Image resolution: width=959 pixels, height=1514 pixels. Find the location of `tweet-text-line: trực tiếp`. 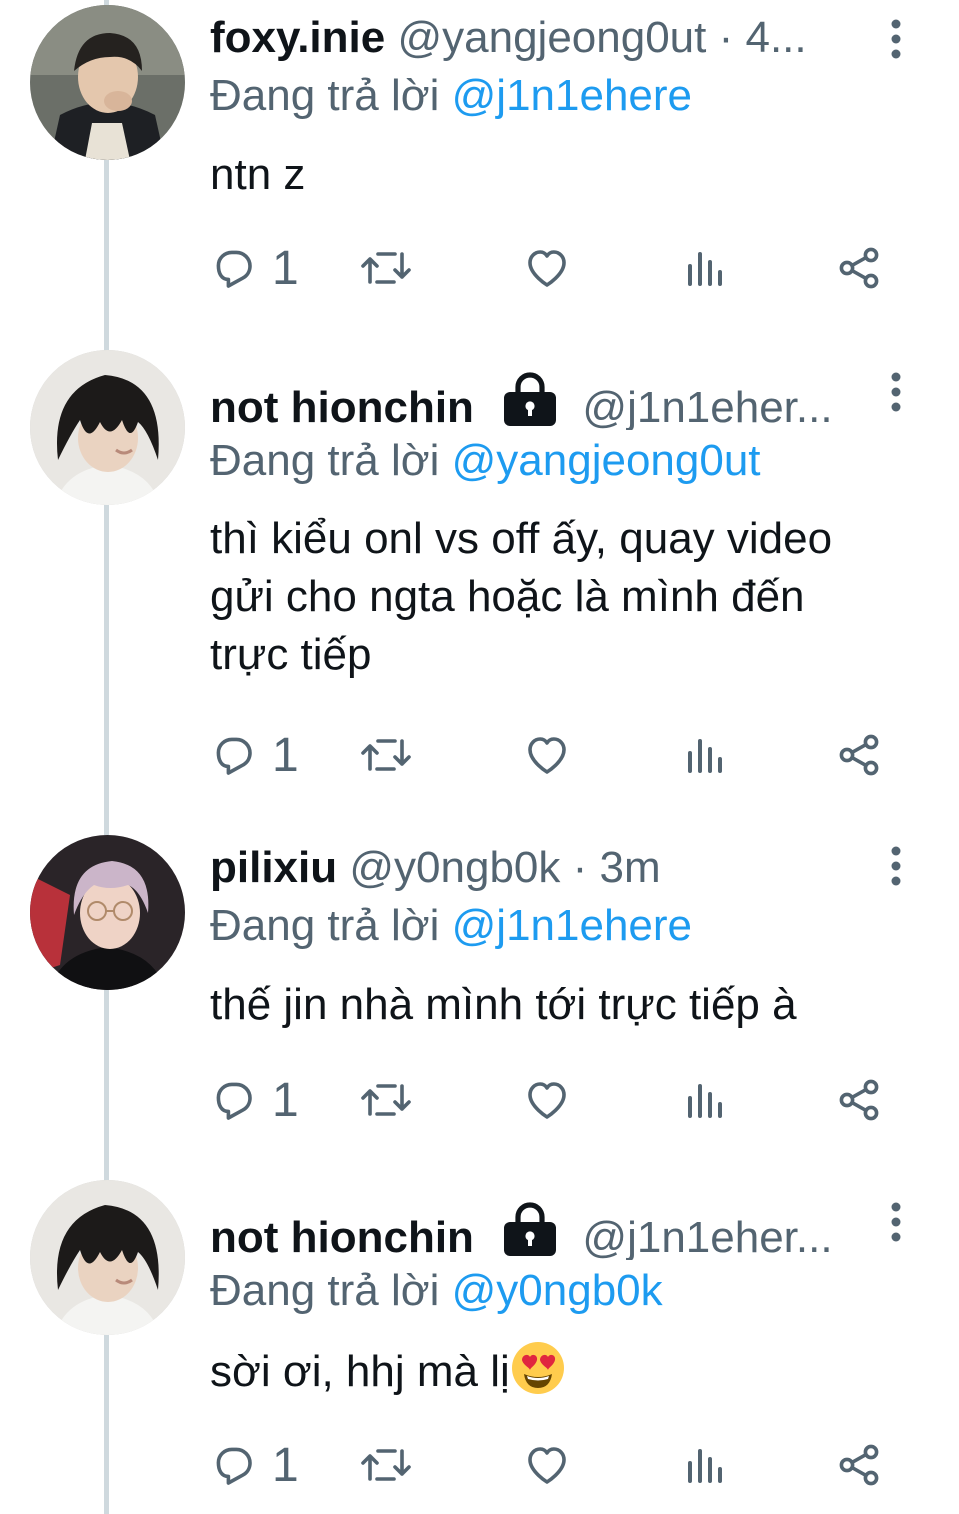

tweet-text-line: trực tiếp is located at coordinates (291, 654).